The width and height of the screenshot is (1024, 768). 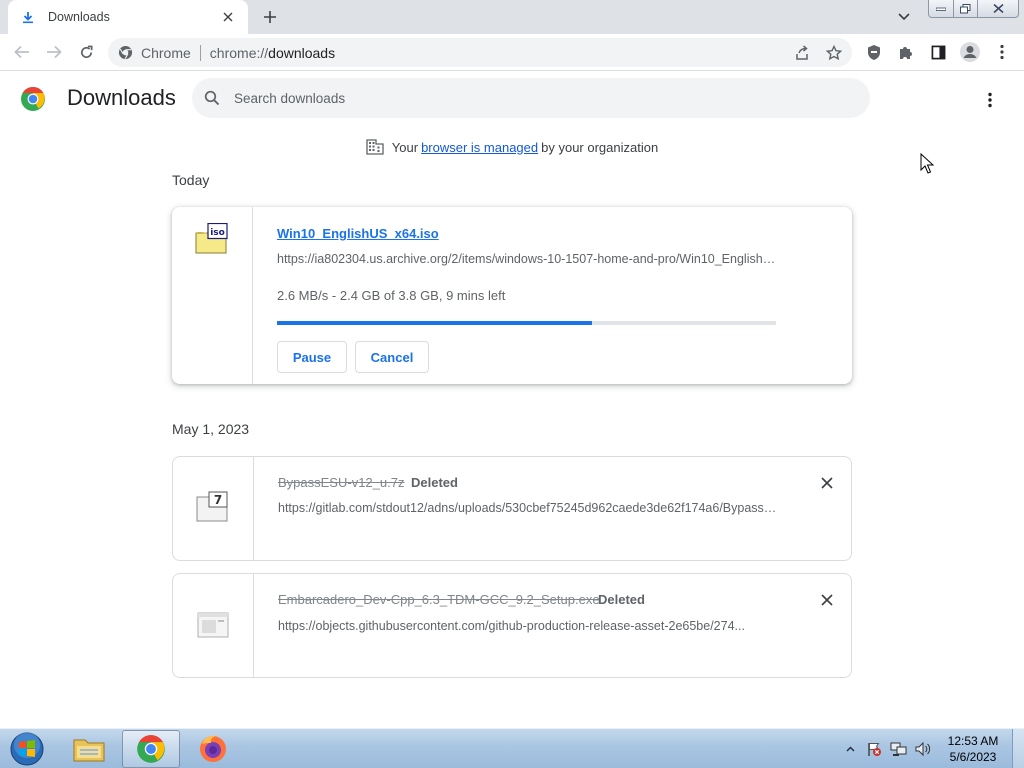 What do you see at coordinates (479, 147) in the screenshot?
I see `browser-managed-link: browser is managed` at bounding box center [479, 147].